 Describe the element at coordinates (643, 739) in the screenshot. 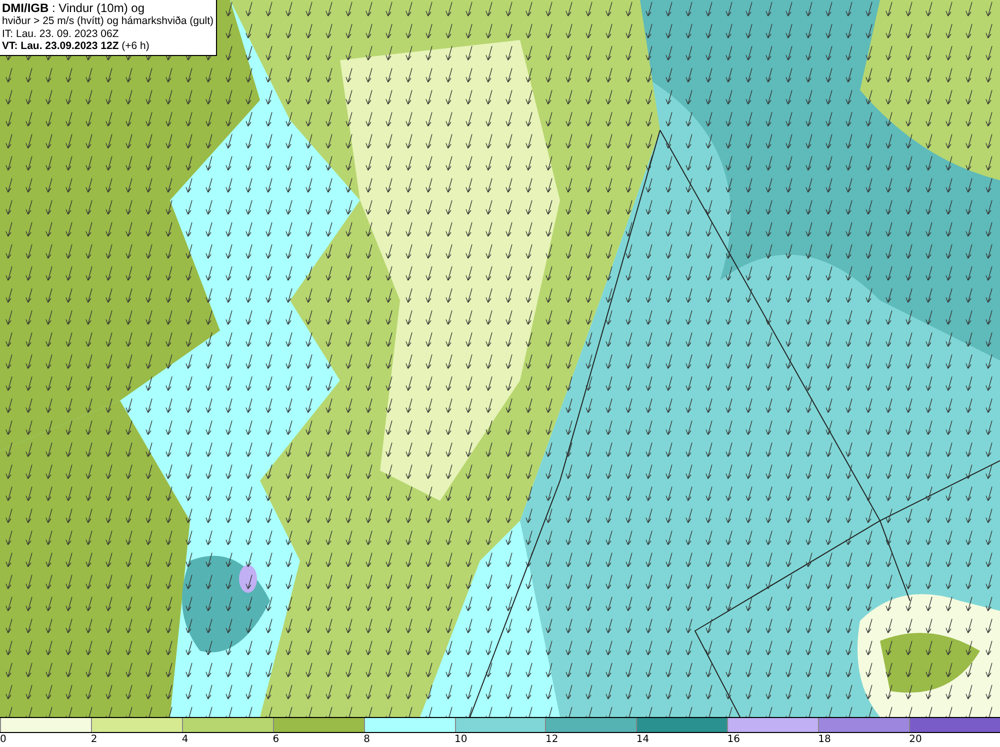

I see `scale-label: 14` at that location.